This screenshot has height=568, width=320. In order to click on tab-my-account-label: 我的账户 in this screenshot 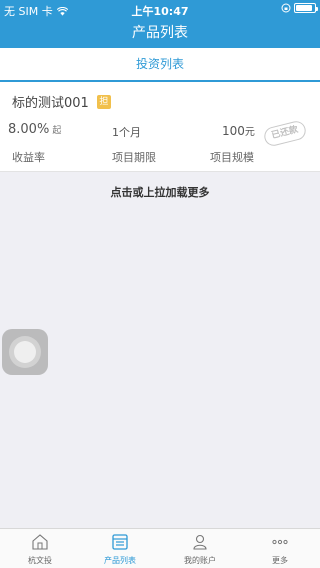, I will do `click(200, 560)`.